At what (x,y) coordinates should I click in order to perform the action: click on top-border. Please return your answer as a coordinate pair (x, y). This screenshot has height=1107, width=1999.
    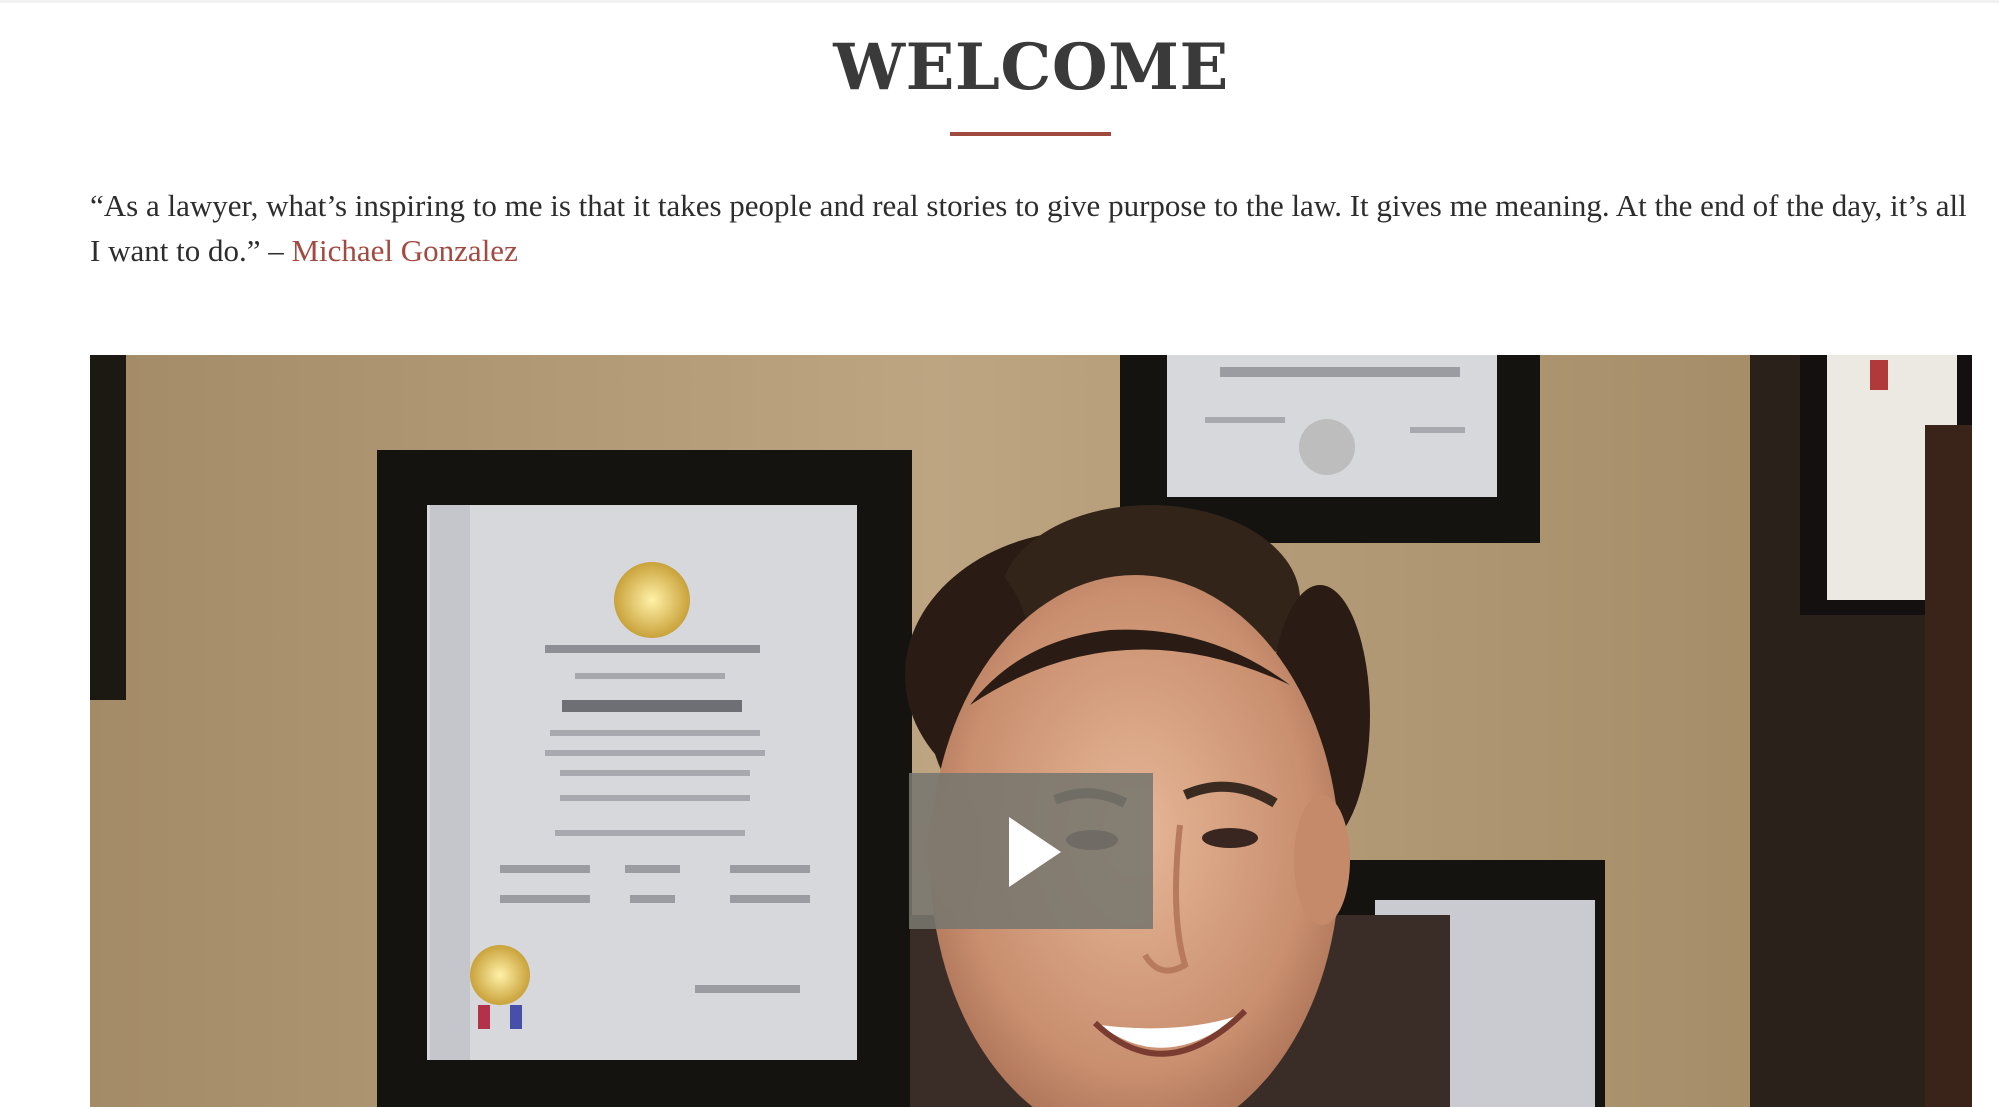
    Looking at the image, I should click on (999, 1).